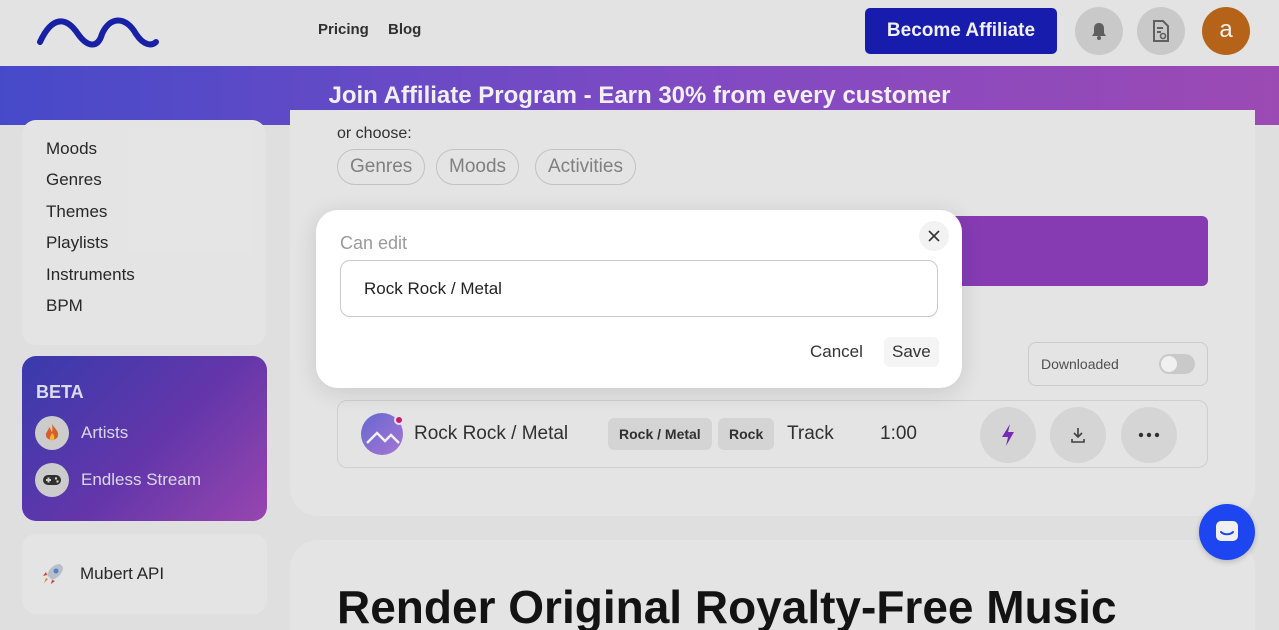 The image size is (1279, 630). Describe the element at coordinates (836, 352) in the screenshot. I see `cancel-button: Cancel` at that location.